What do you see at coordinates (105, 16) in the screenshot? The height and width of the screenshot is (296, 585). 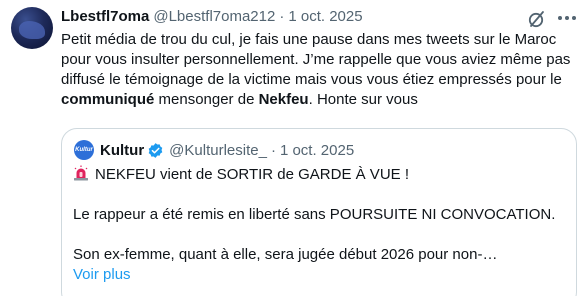 I see `author-name: Lbestfl7oma` at bounding box center [105, 16].